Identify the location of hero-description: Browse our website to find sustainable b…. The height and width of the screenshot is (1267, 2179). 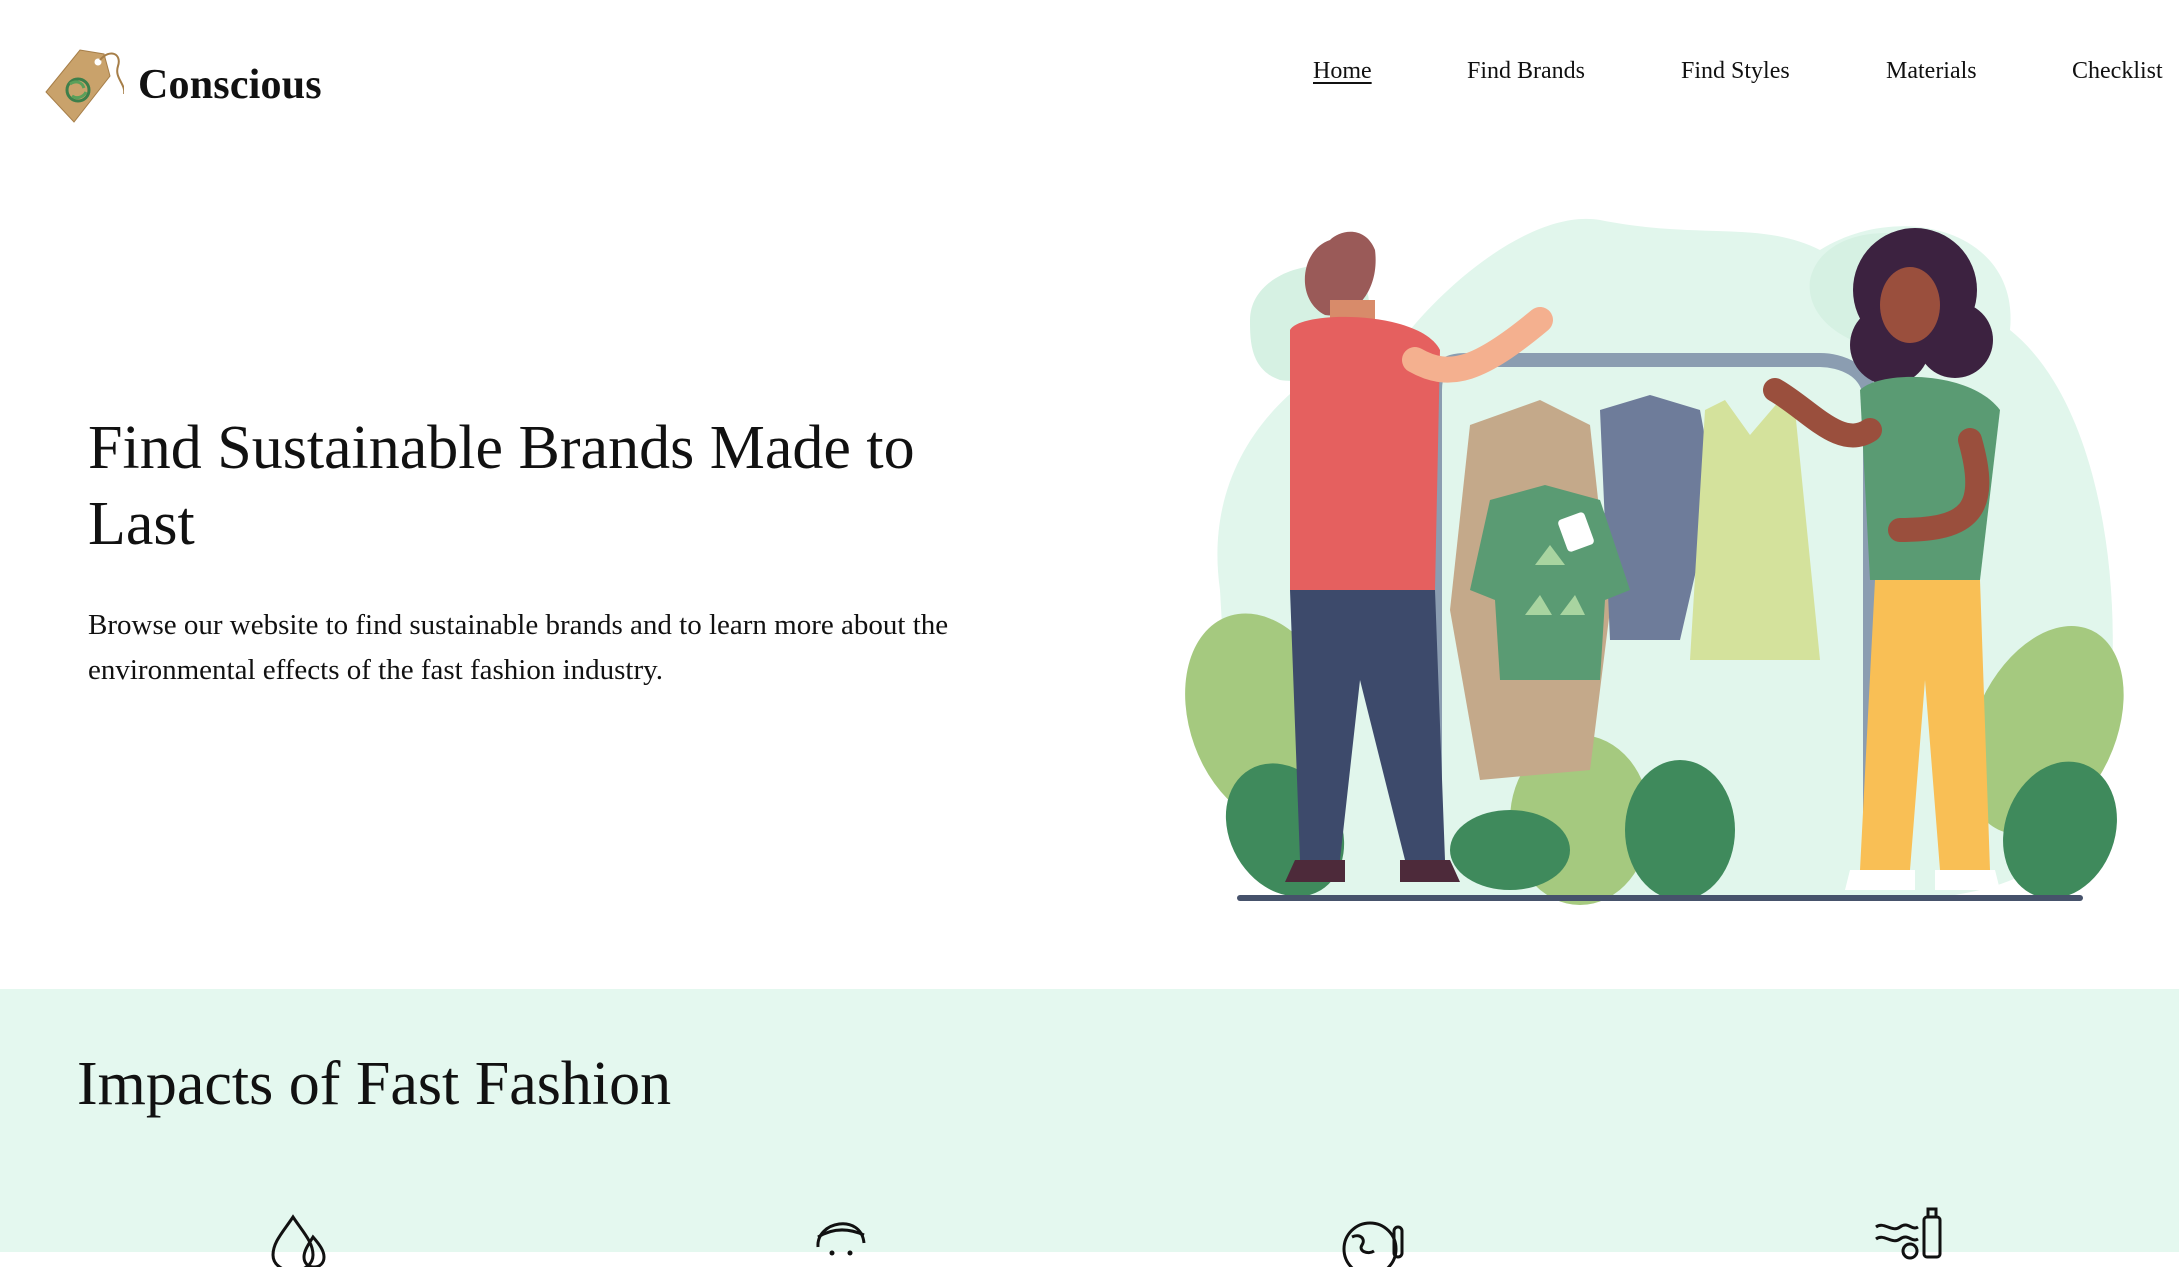
(518, 647).